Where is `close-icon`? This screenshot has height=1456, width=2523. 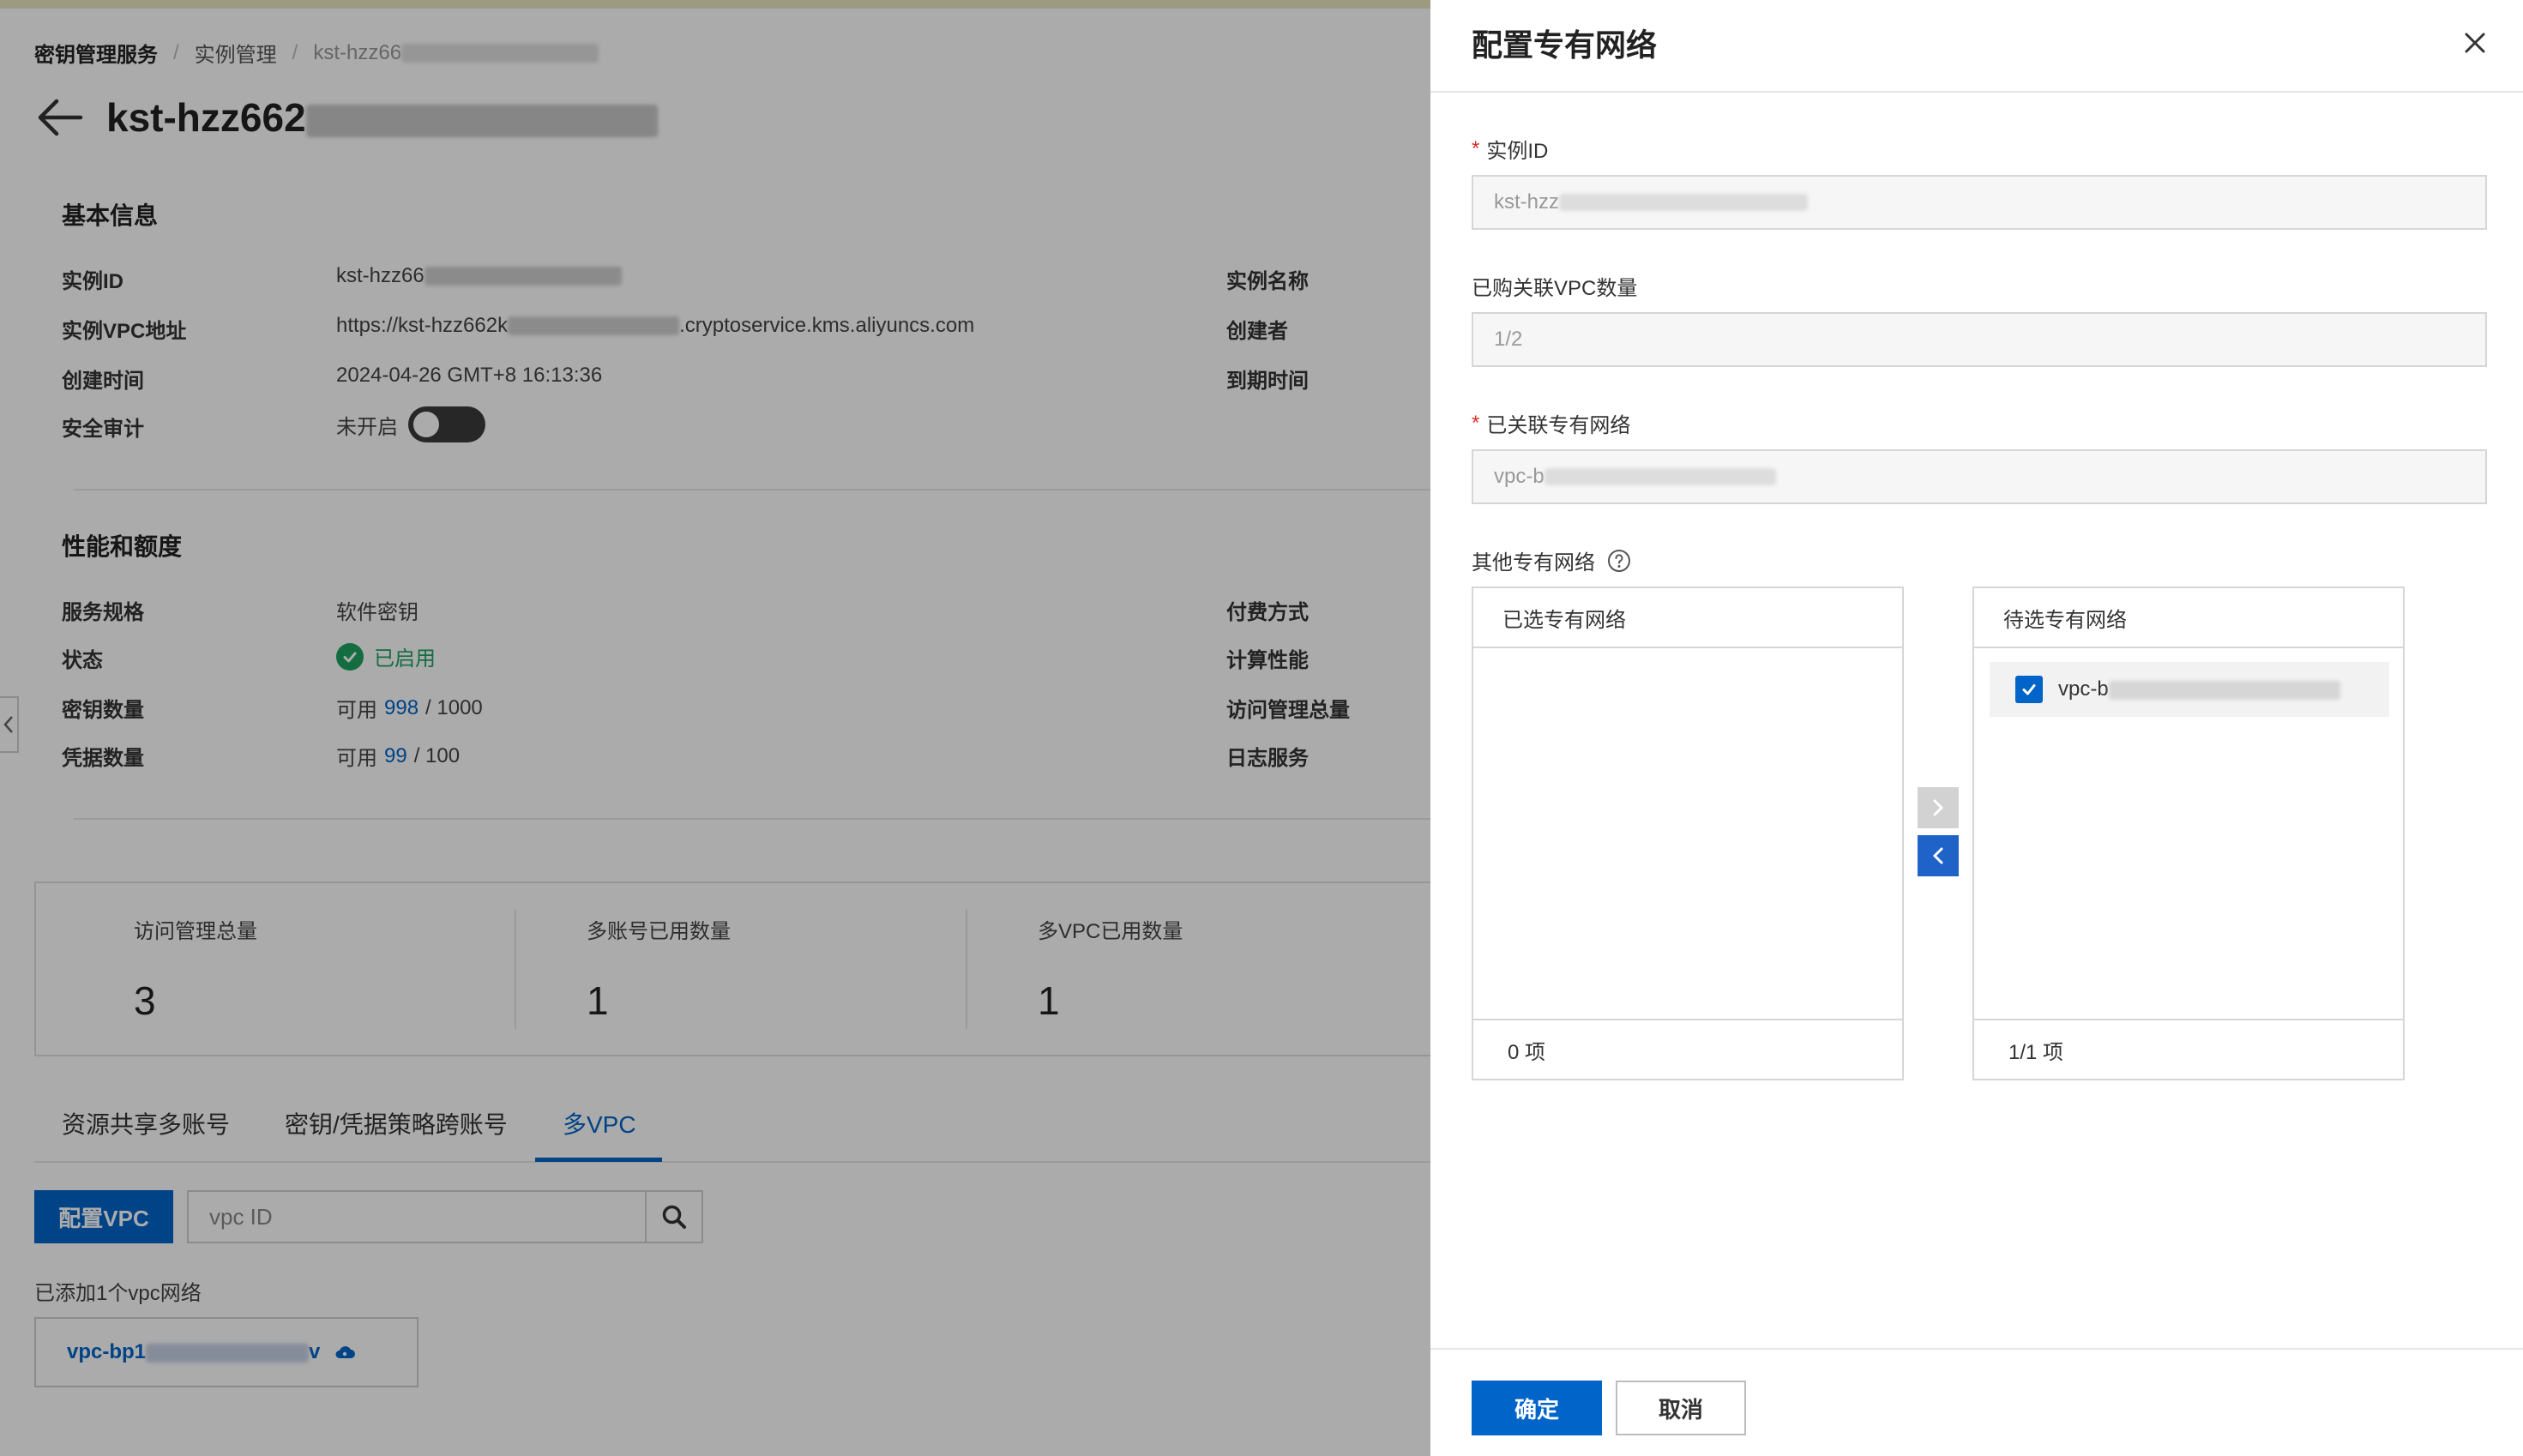 close-icon is located at coordinates (2475, 43).